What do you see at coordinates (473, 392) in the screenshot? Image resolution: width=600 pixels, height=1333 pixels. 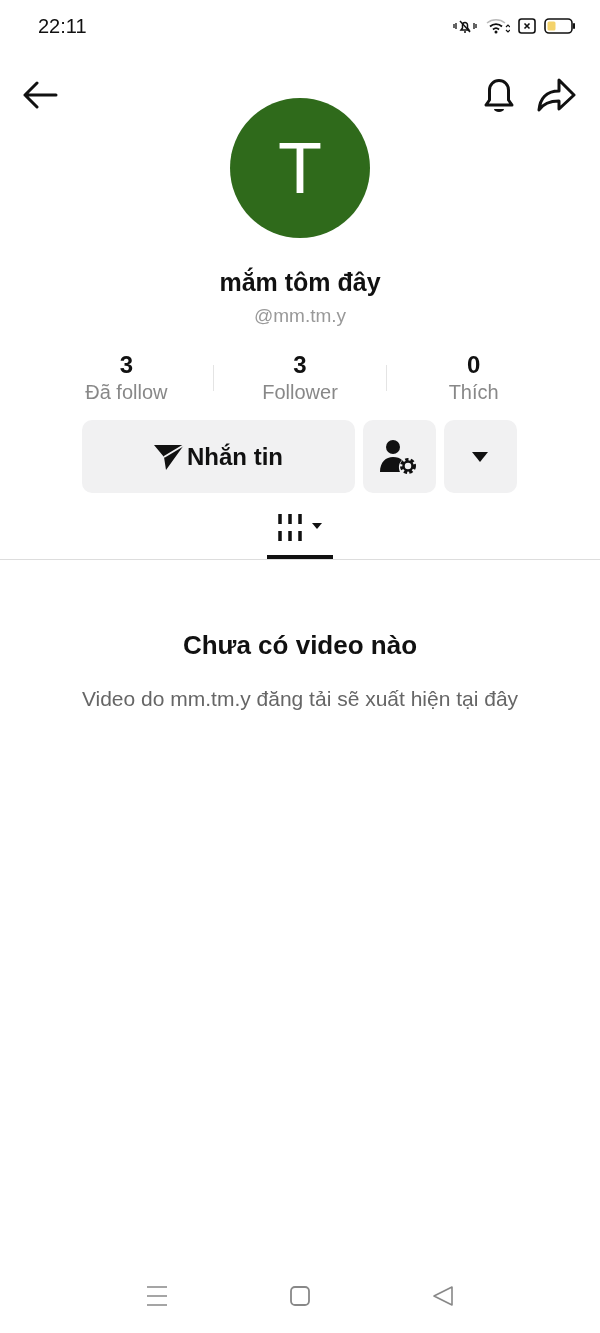 I see `stat-label: Thích` at bounding box center [473, 392].